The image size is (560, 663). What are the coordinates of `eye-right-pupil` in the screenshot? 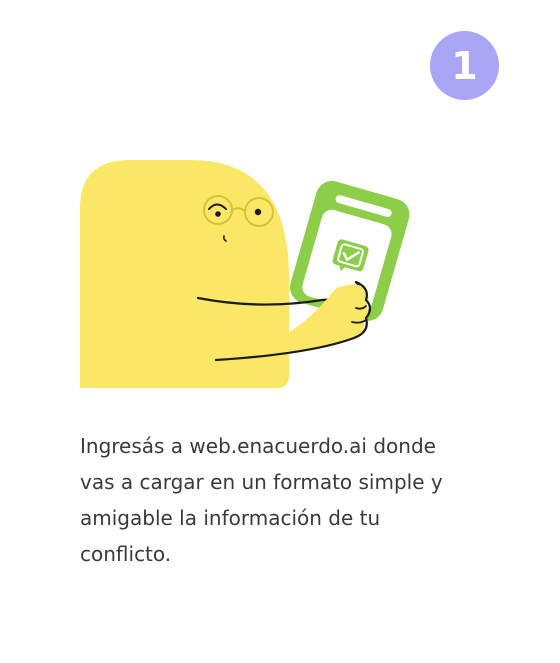 It's located at (258, 212).